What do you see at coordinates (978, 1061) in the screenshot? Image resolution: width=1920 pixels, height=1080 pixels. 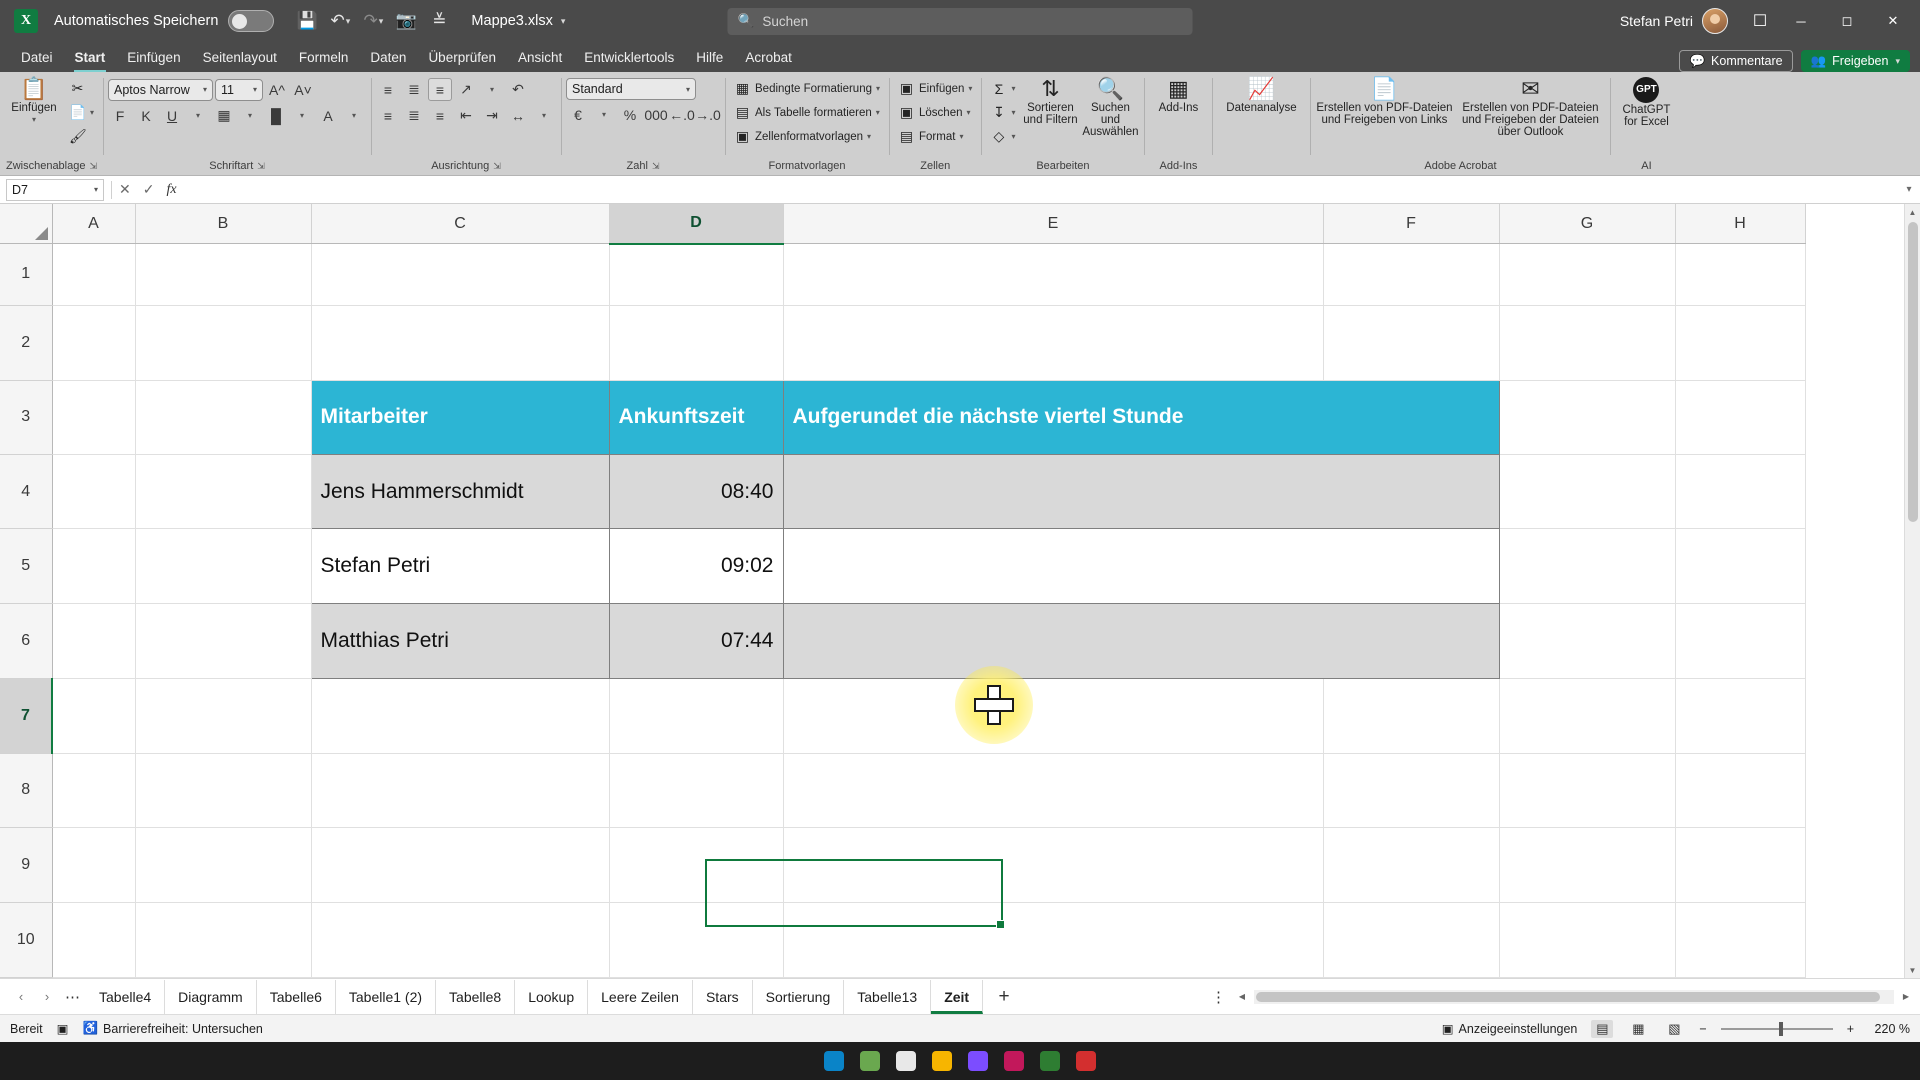 I see `taskbar-app-5-icon` at bounding box center [978, 1061].